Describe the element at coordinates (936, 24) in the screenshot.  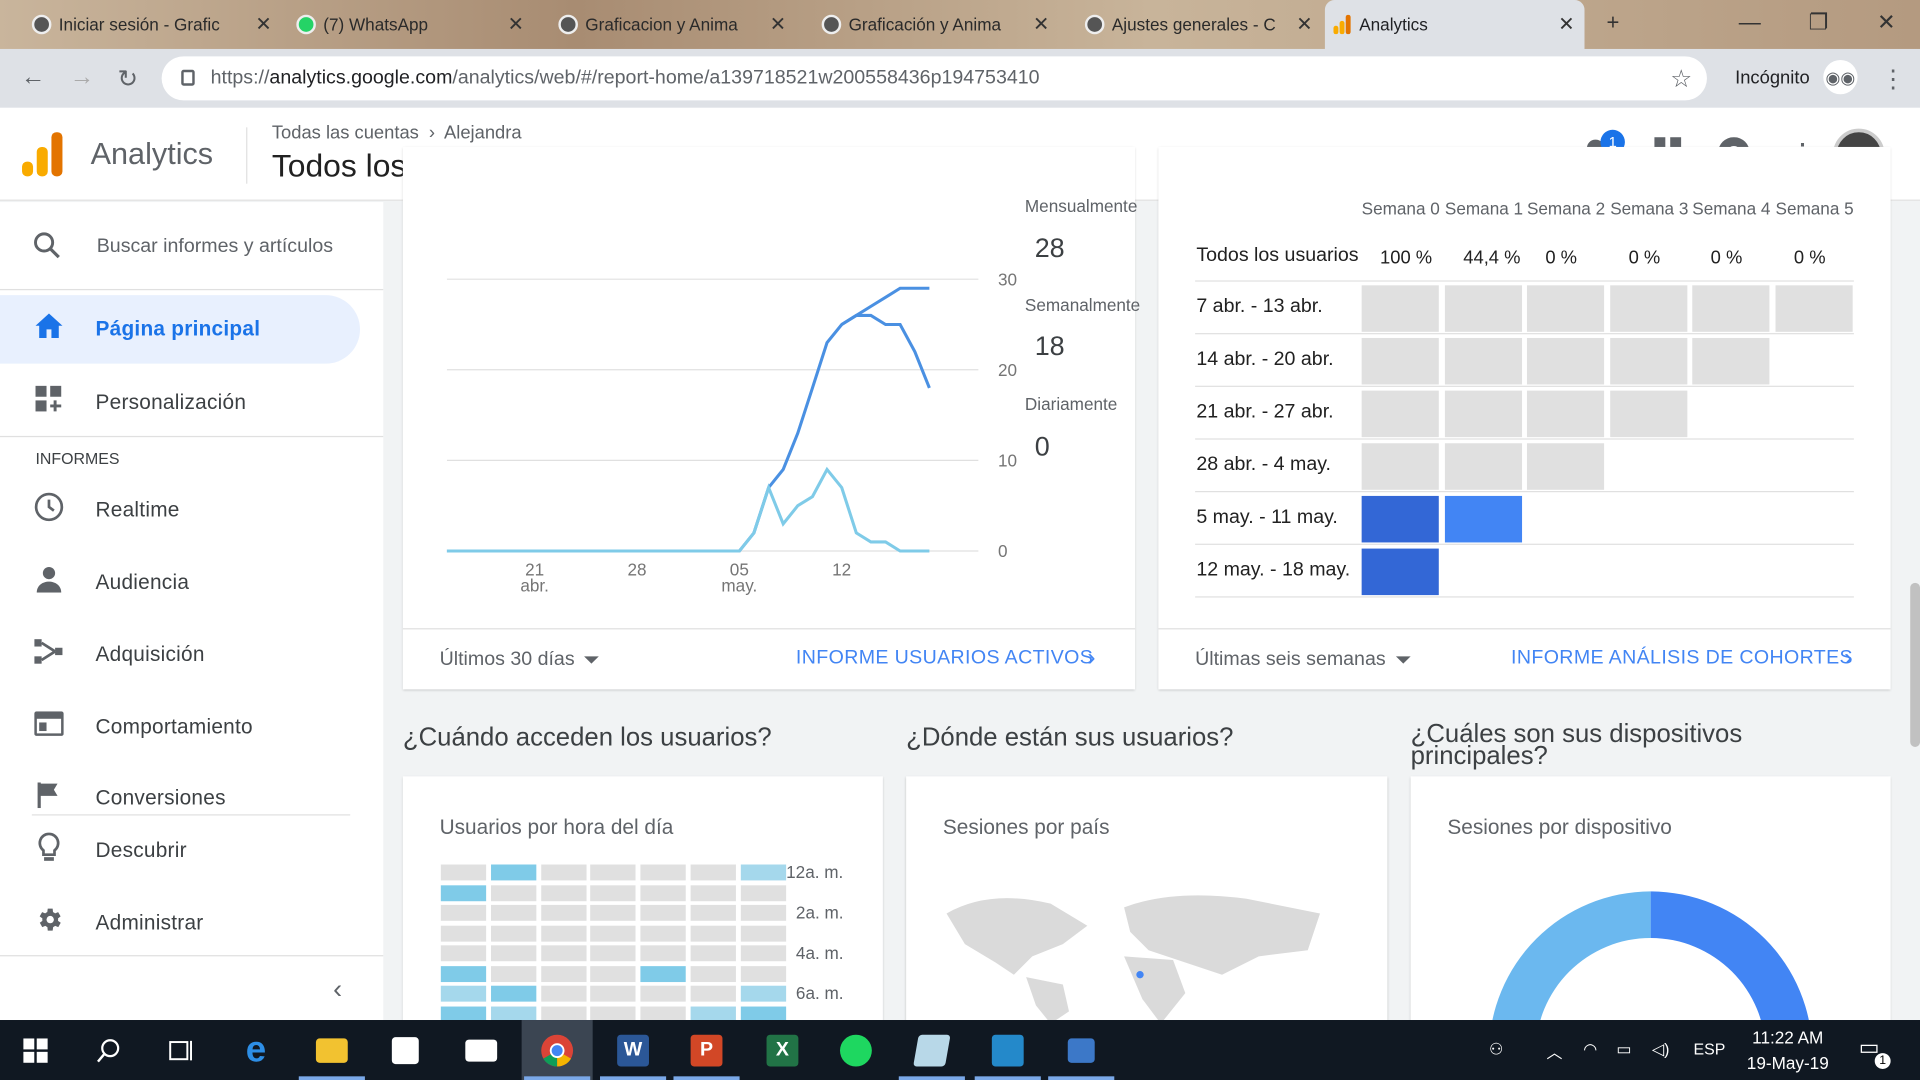
I see `browser-tab: Graficación y Anima ✕` at that location.